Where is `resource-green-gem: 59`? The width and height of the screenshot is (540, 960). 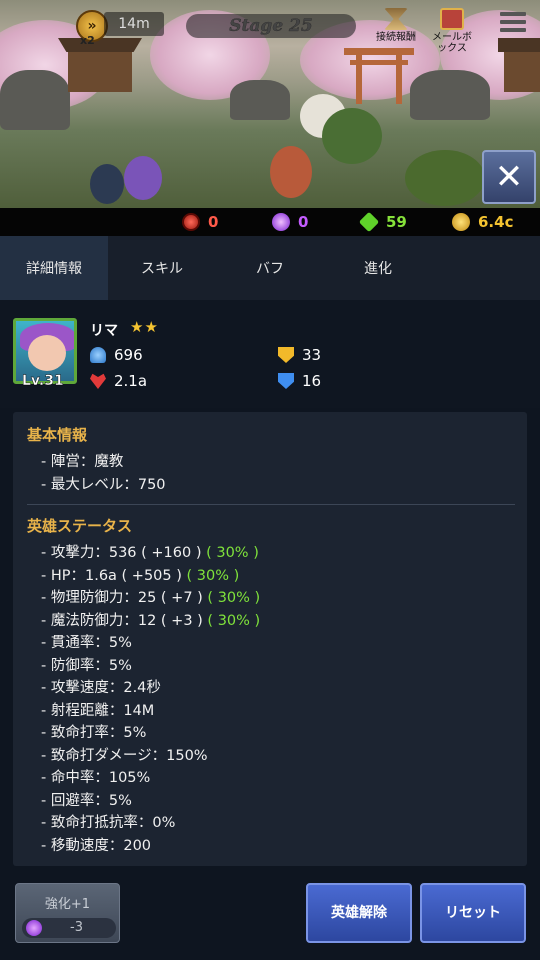 resource-green-gem: 59 is located at coordinates (382, 222).